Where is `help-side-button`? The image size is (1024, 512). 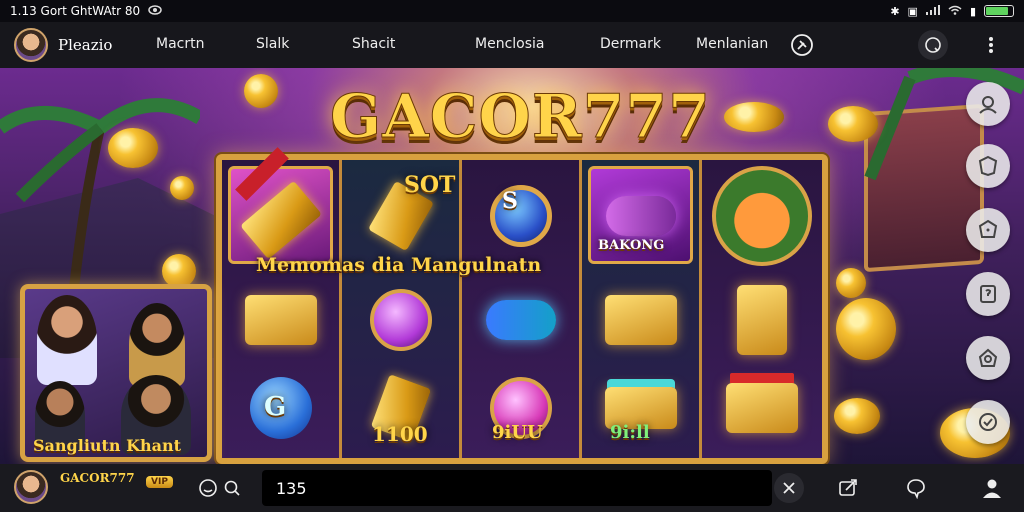 help-side-button is located at coordinates (988, 294).